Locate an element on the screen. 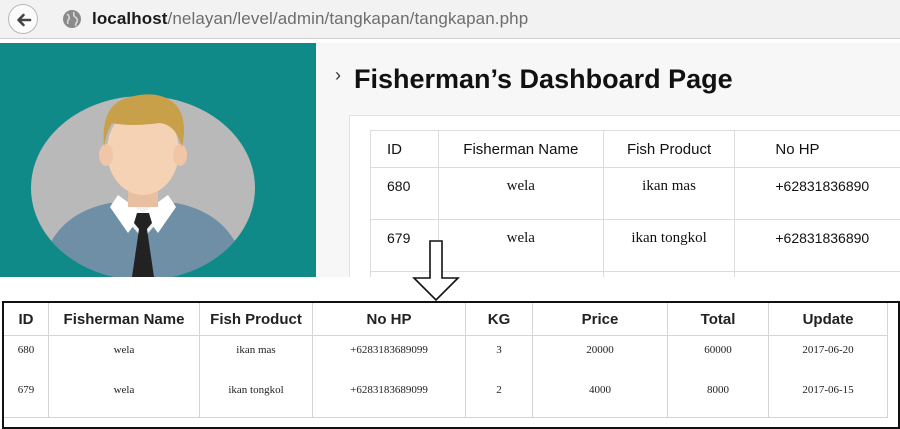 This screenshot has height=429, width=900. back-button is located at coordinates (23, 19).